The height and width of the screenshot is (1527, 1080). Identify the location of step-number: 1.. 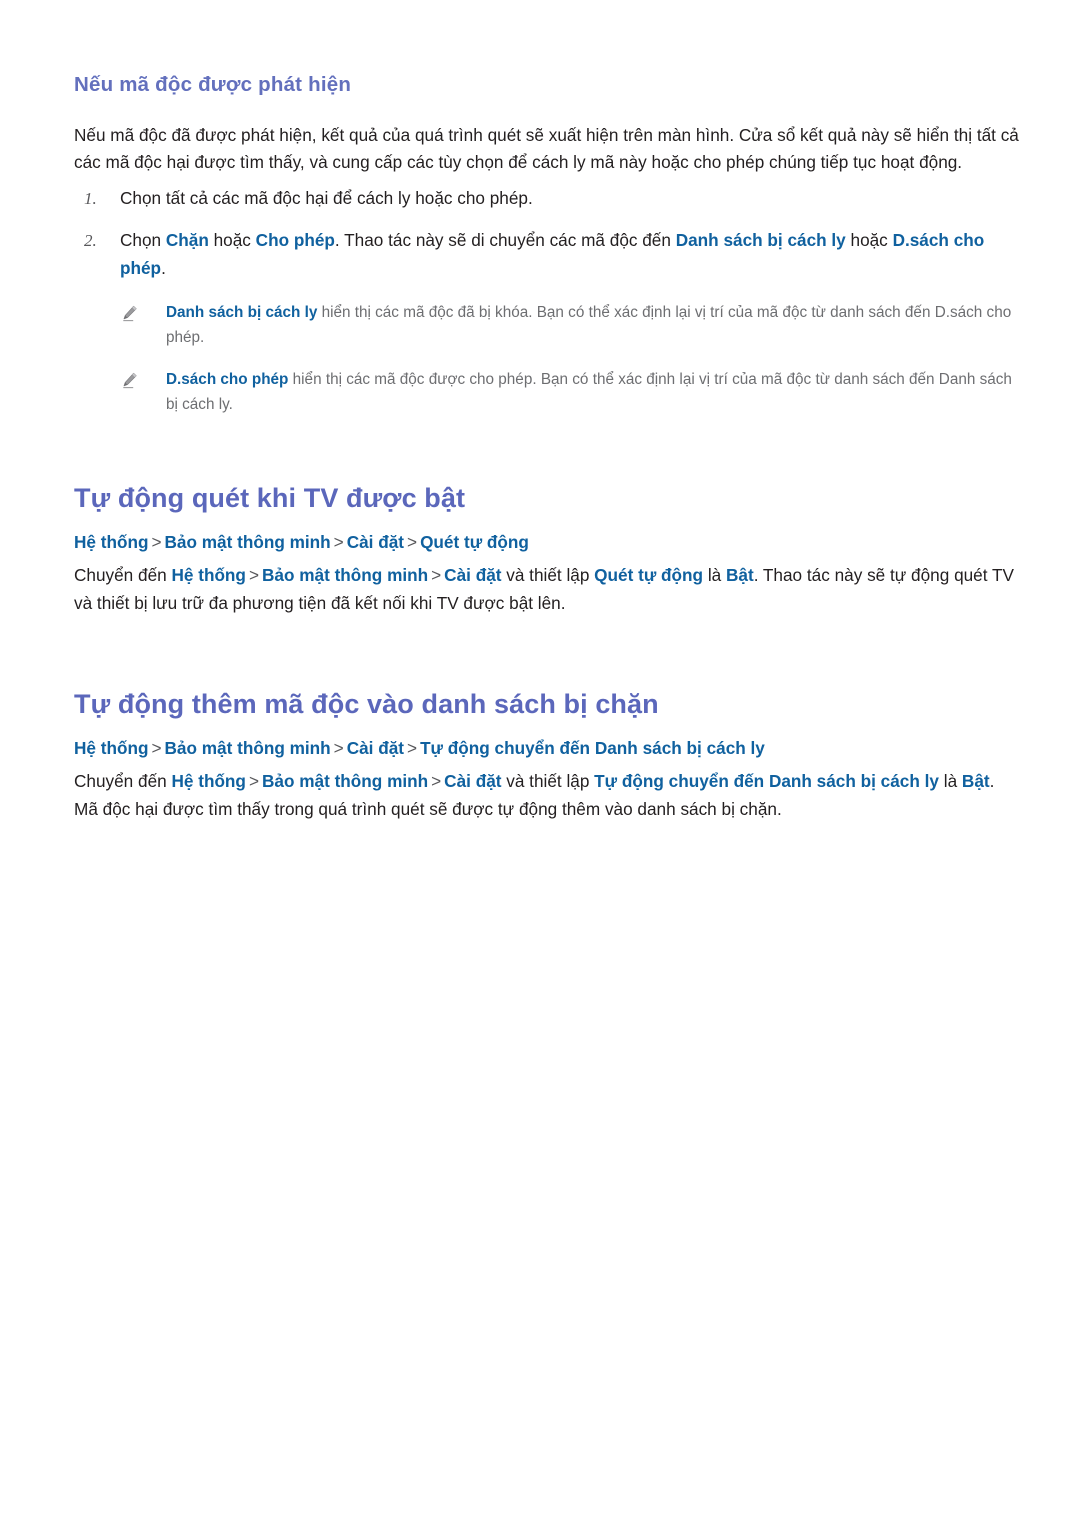
(90, 199).